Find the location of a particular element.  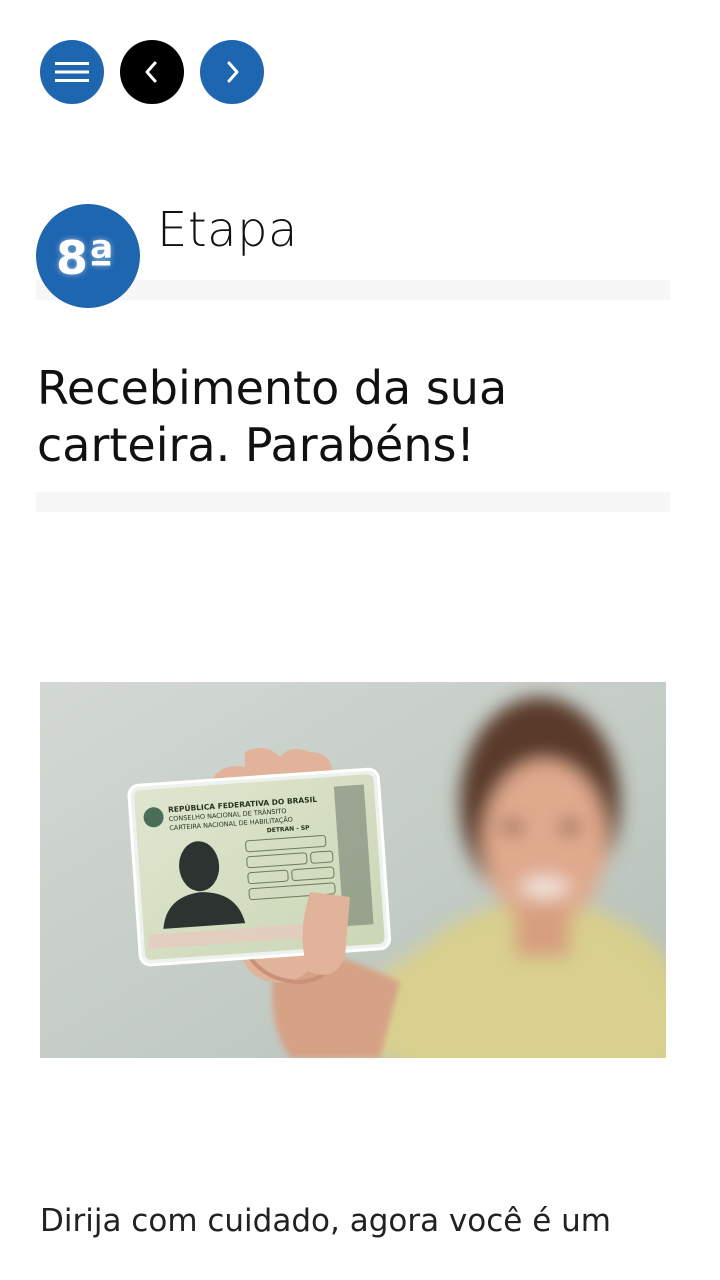

previous-button is located at coordinates (152, 72).